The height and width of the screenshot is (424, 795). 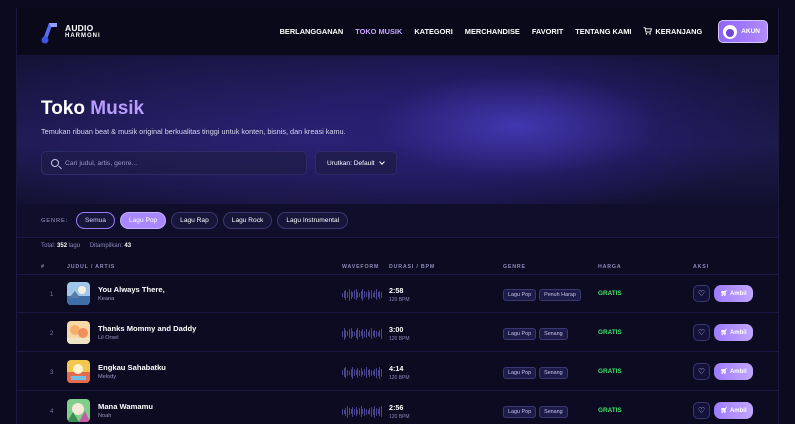 I want to click on search-input, so click(x=175, y=163).